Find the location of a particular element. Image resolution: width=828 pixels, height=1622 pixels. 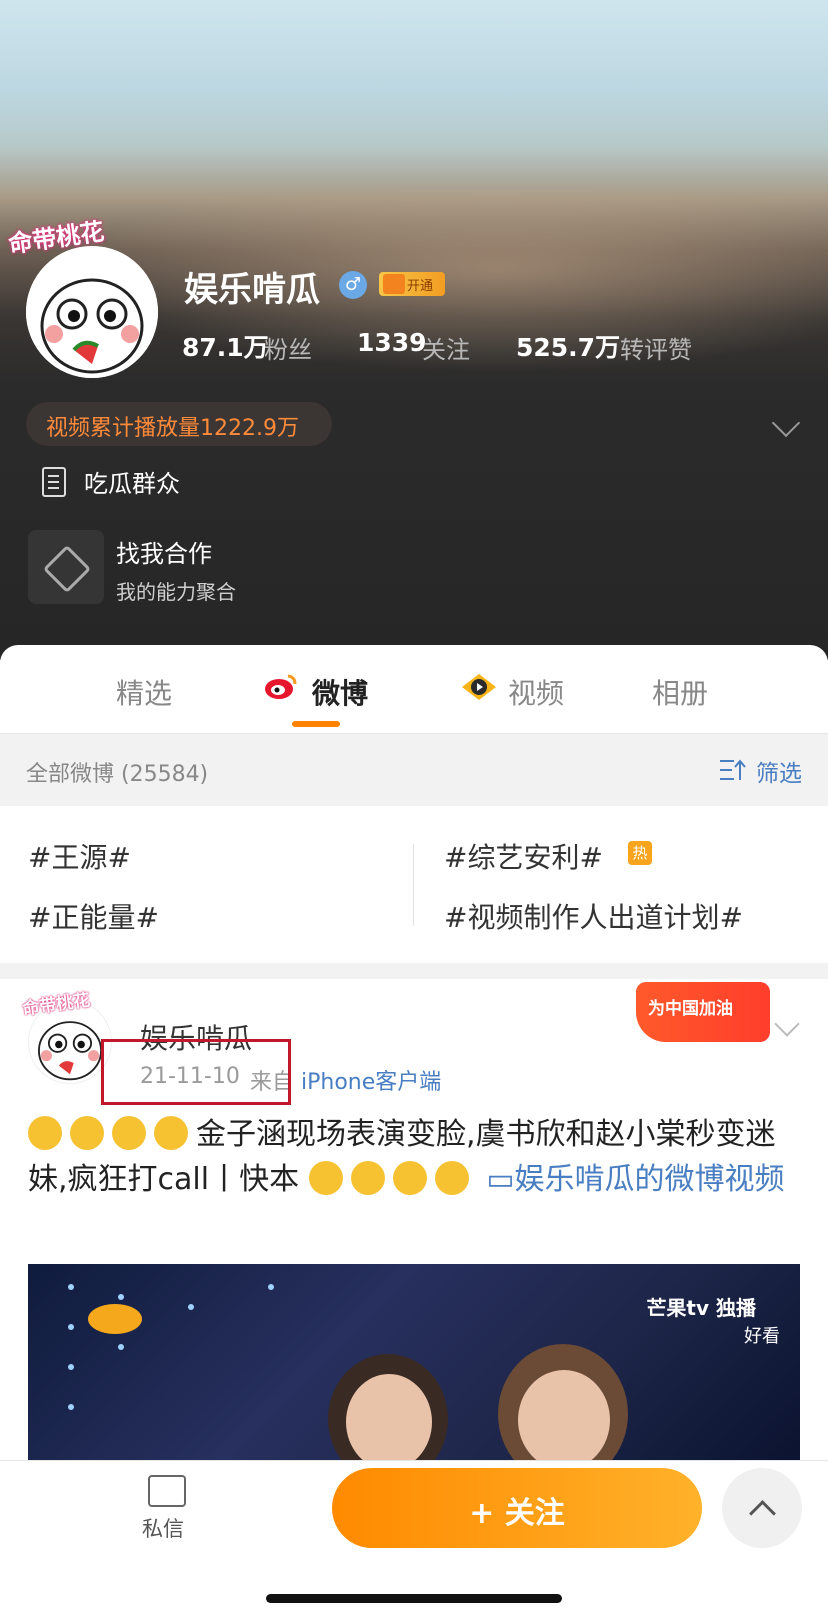

cooperation-title: 找我合作 is located at coordinates (164, 551).